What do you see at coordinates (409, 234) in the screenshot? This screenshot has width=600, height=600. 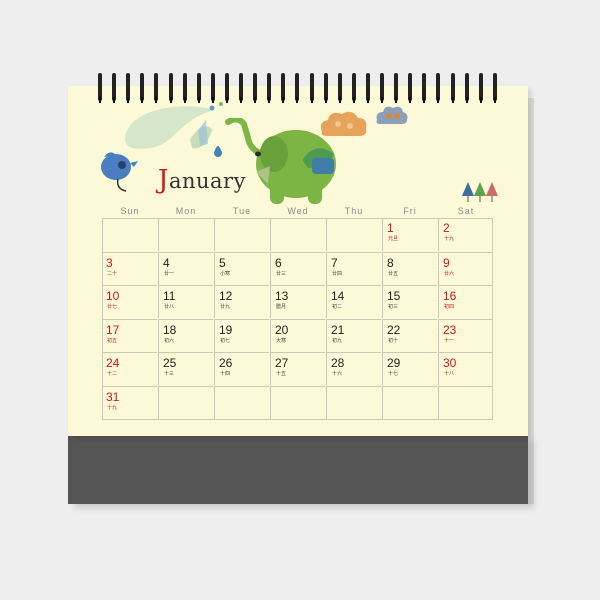 I see `date-cell: 1 元旦` at bounding box center [409, 234].